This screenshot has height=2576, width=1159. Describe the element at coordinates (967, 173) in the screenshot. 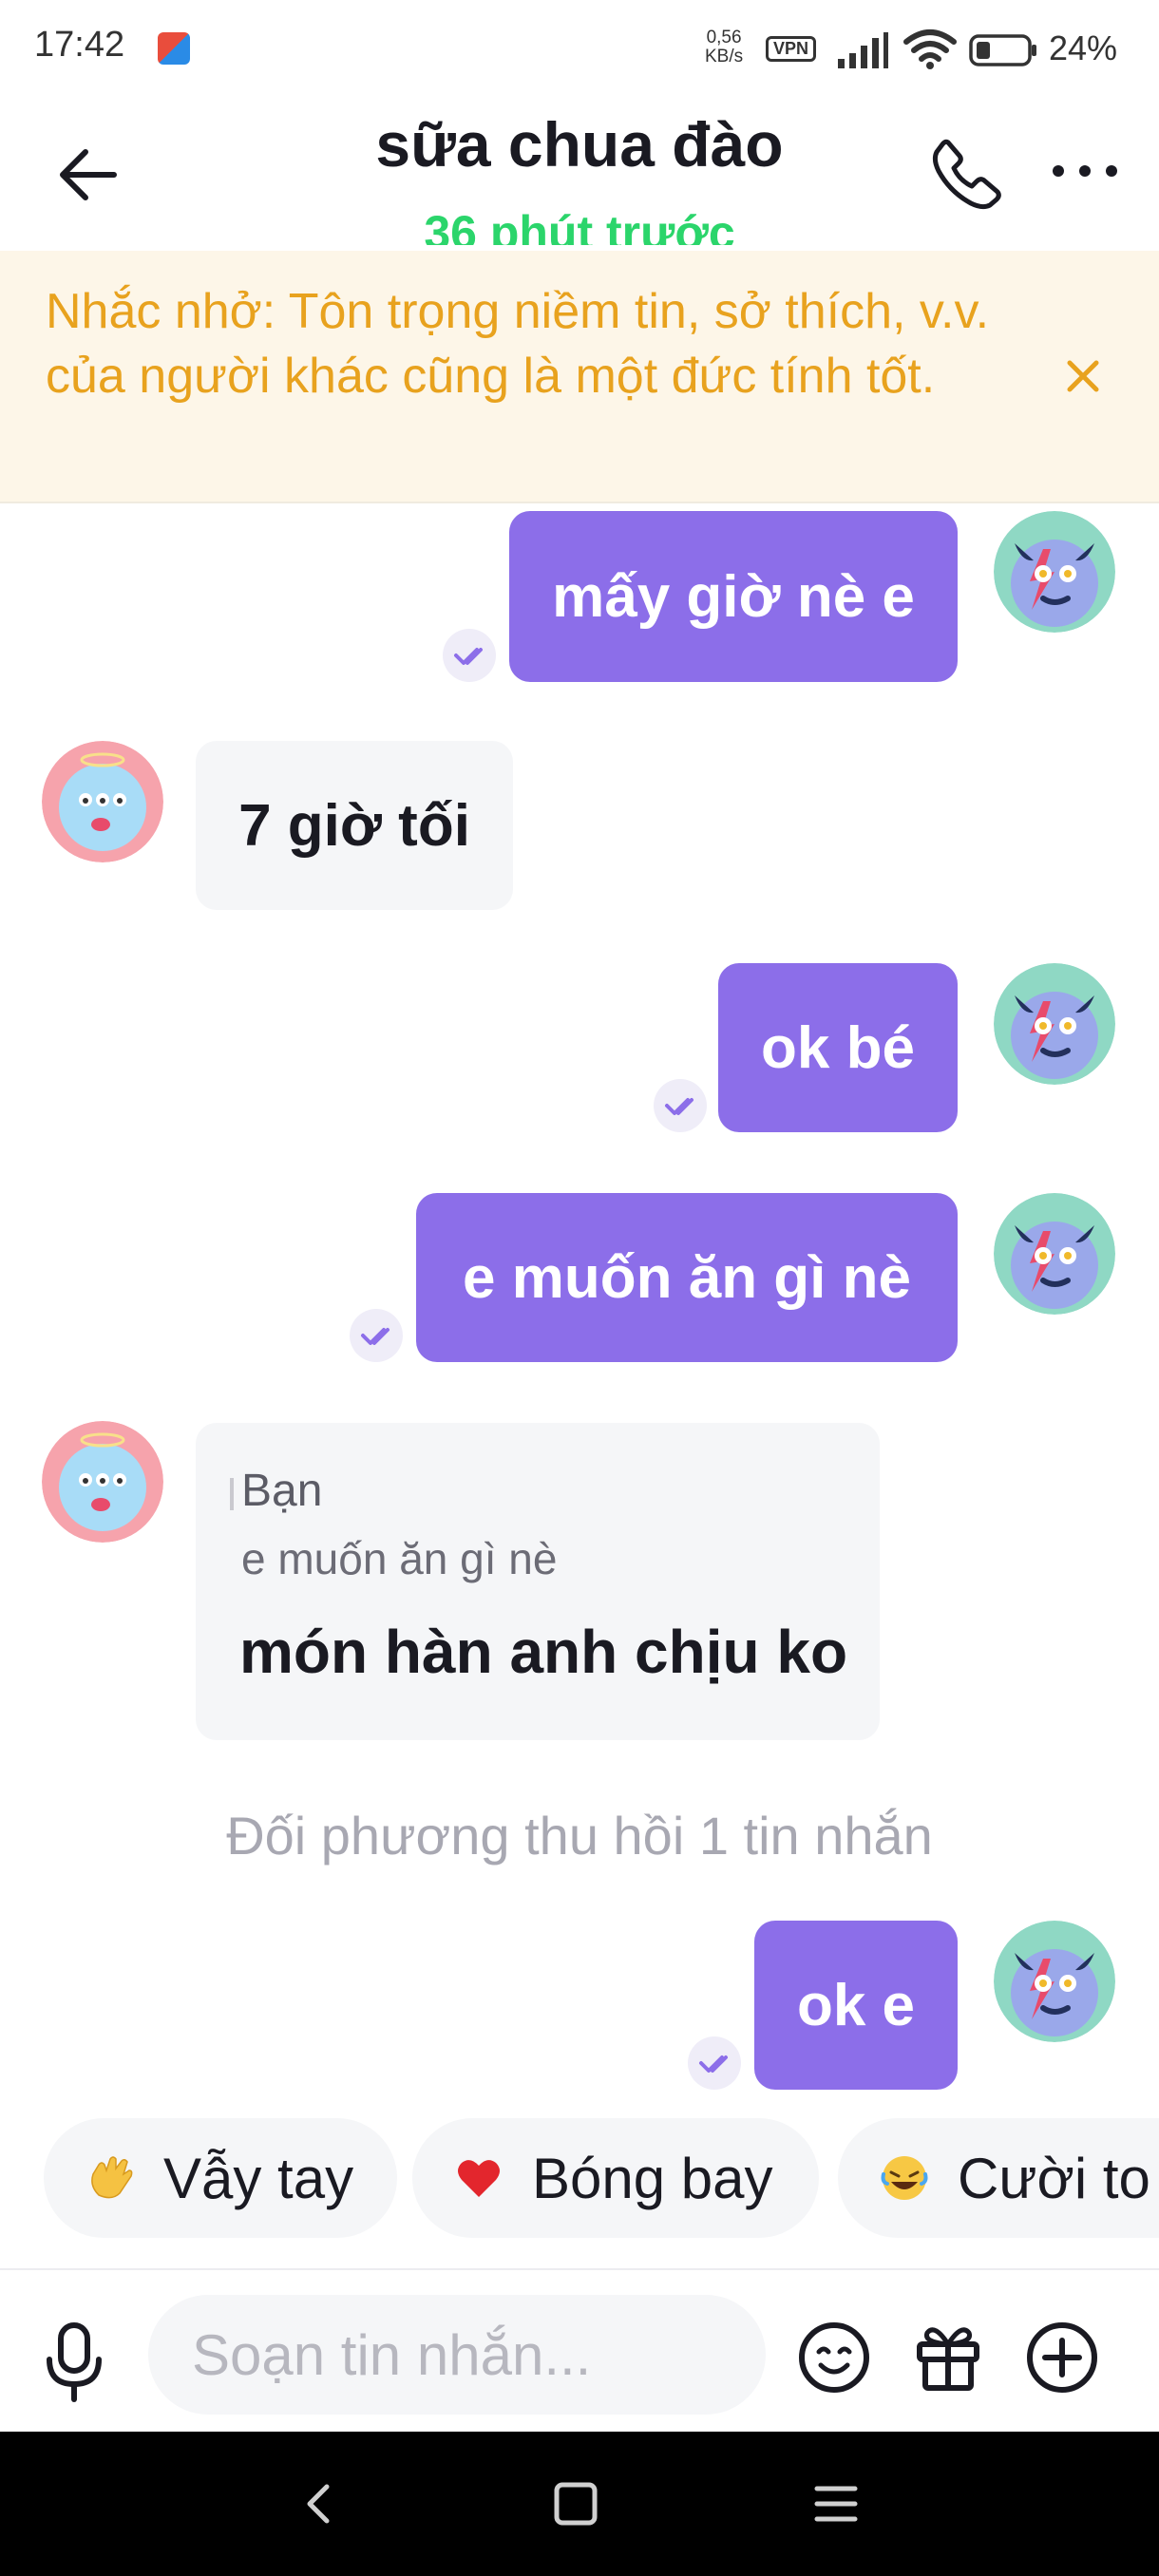

I see `phone-call-icon` at that location.